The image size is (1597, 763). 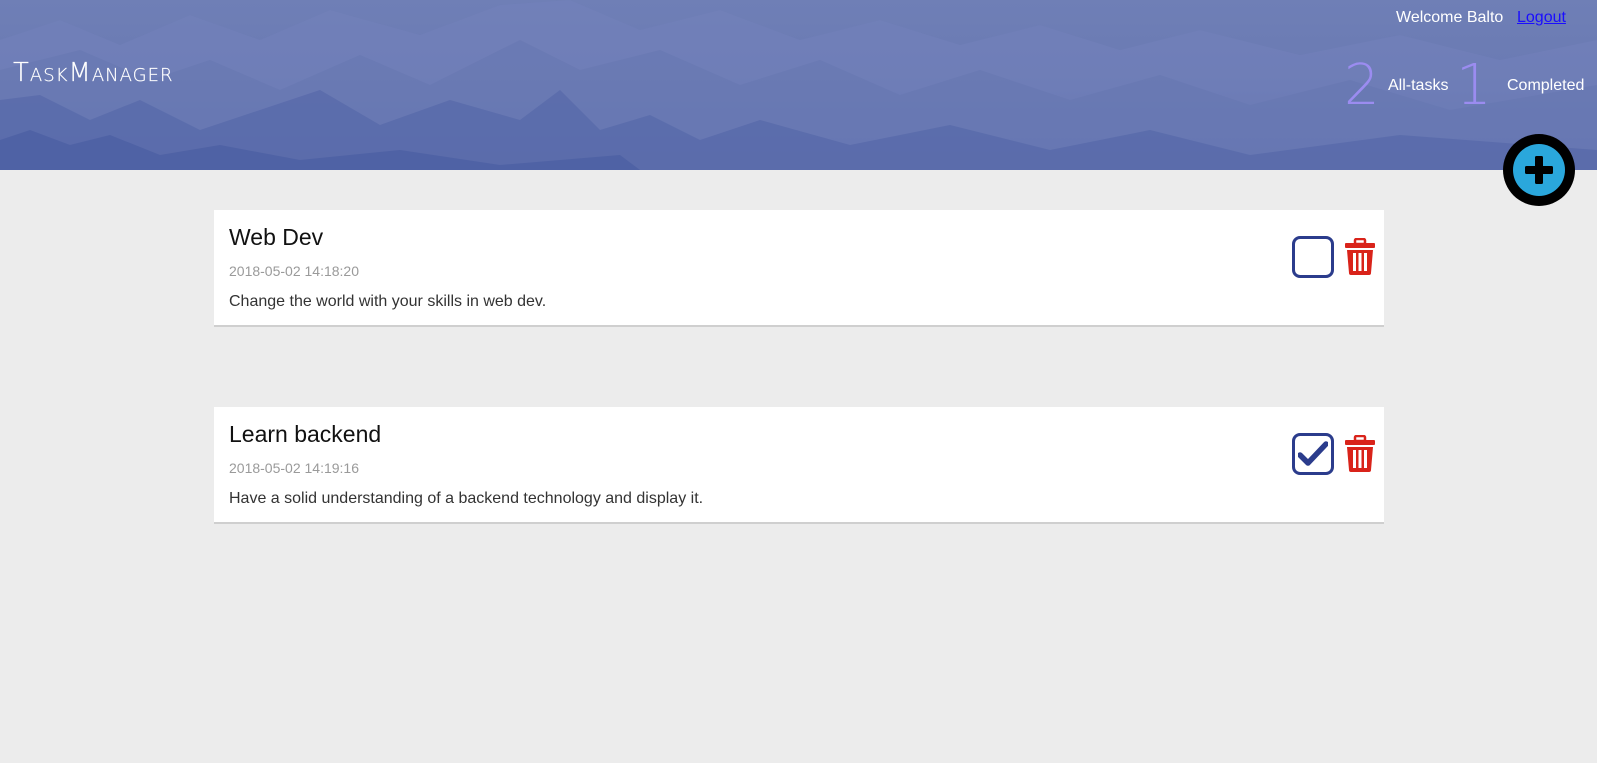 What do you see at coordinates (1450, 17) in the screenshot?
I see `welcome-text: Welcome Balto` at bounding box center [1450, 17].